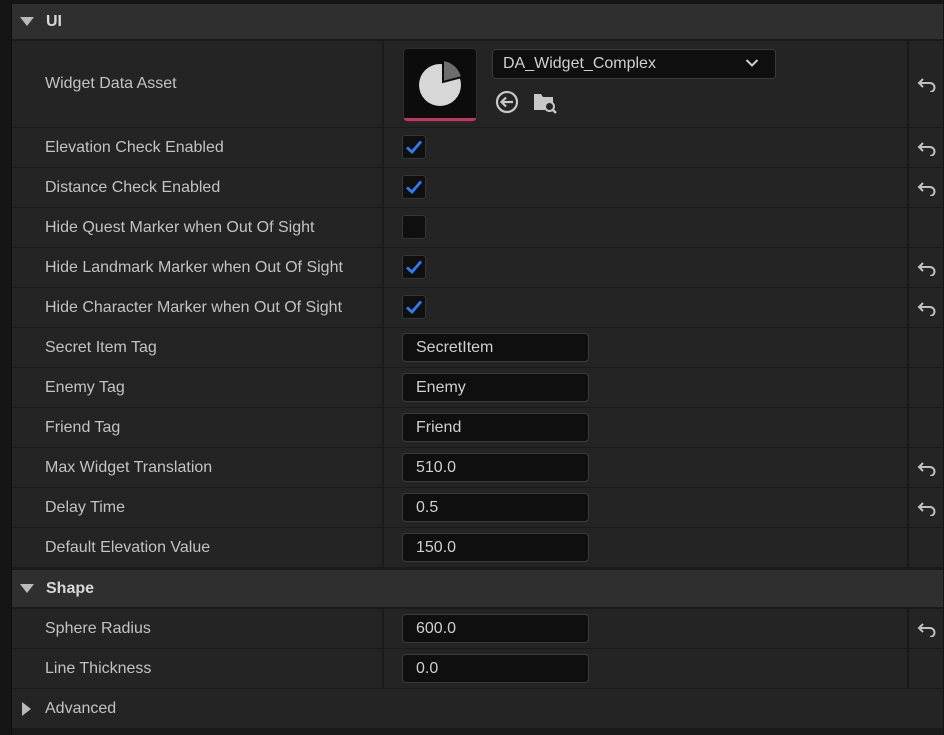 The image size is (944, 735). I want to click on property-label: Enemy Tag, so click(85, 387).